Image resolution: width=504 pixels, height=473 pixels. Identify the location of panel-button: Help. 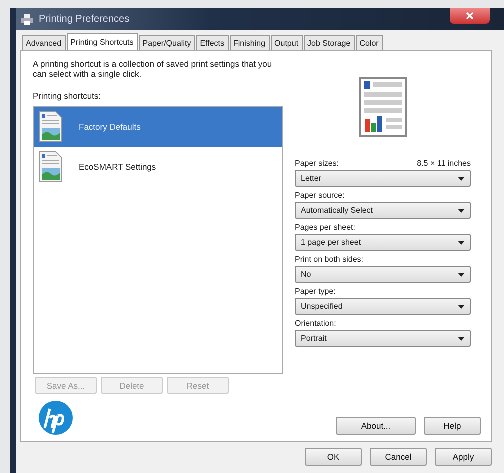
(452, 426).